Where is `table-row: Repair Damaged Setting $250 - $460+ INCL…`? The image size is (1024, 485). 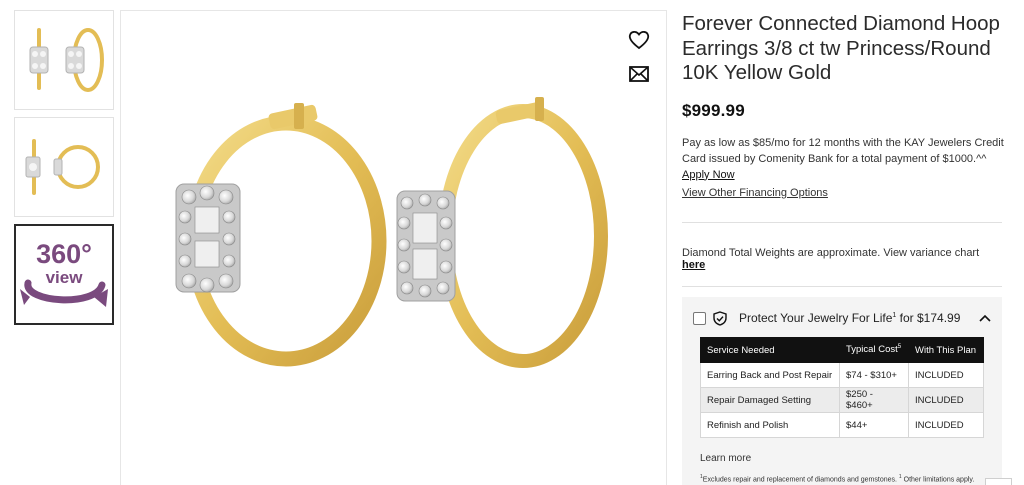
table-row: Repair Damaged Setting $250 - $460+ INCL… is located at coordinates (842, 400).